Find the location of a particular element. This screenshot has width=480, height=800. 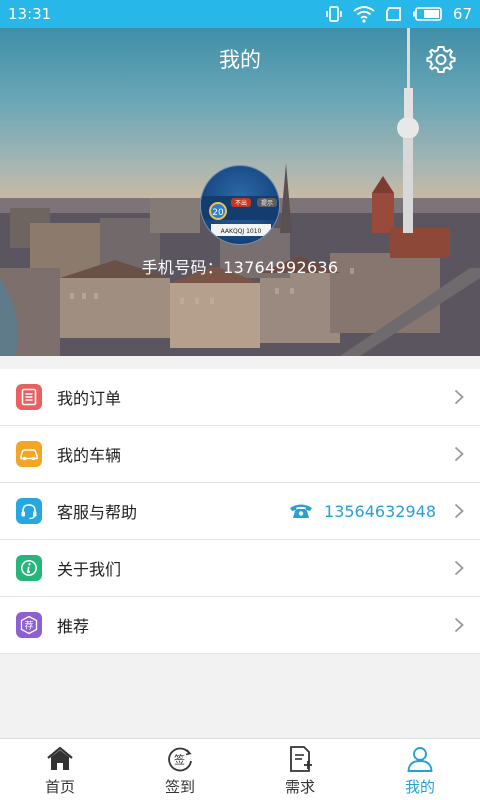

status-icons: 67 is located at coordinates (398, 14).